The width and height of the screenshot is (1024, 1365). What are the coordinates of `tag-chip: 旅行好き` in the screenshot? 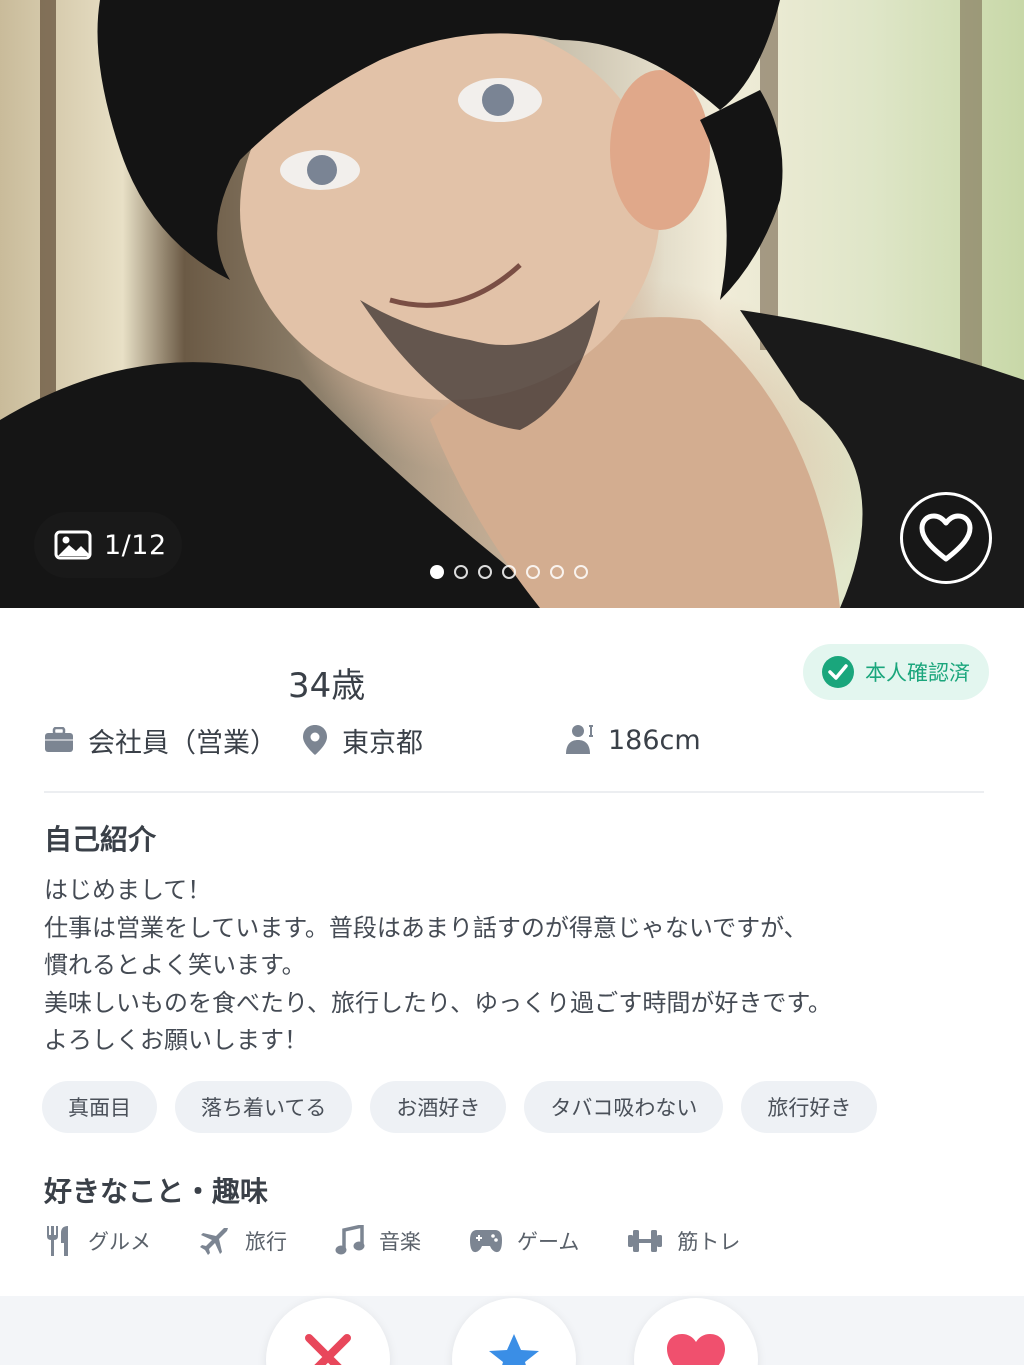 It's located at (809, 1107).